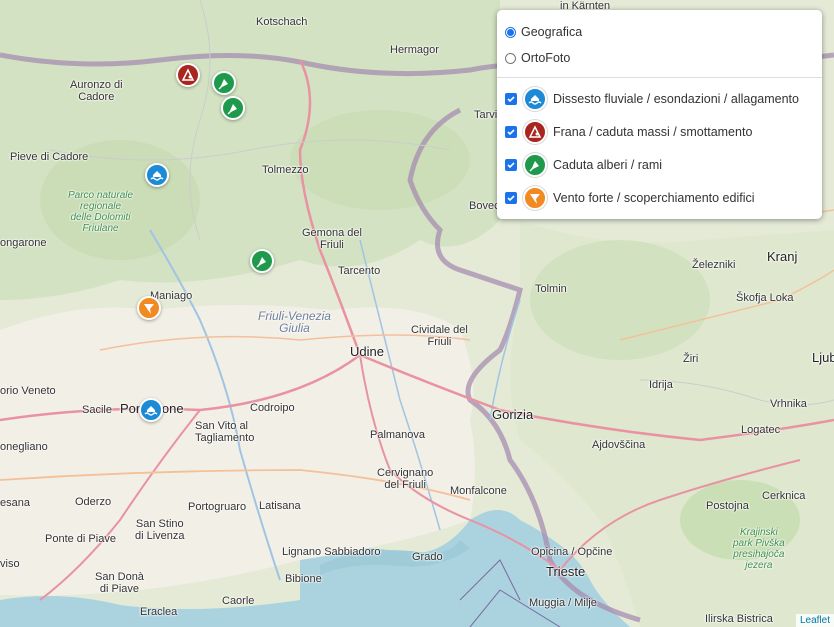  Describe the element at coordinates (654, 197) in the screenshot. I see `overlay-label: Vento forte / scoperchiamento edifici` at that location.